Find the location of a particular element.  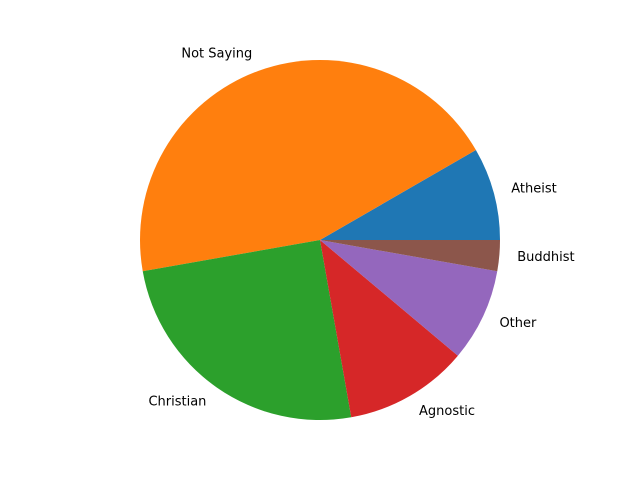

slice-label-buddhist: Buddhist is located at coordinates (545, 257).